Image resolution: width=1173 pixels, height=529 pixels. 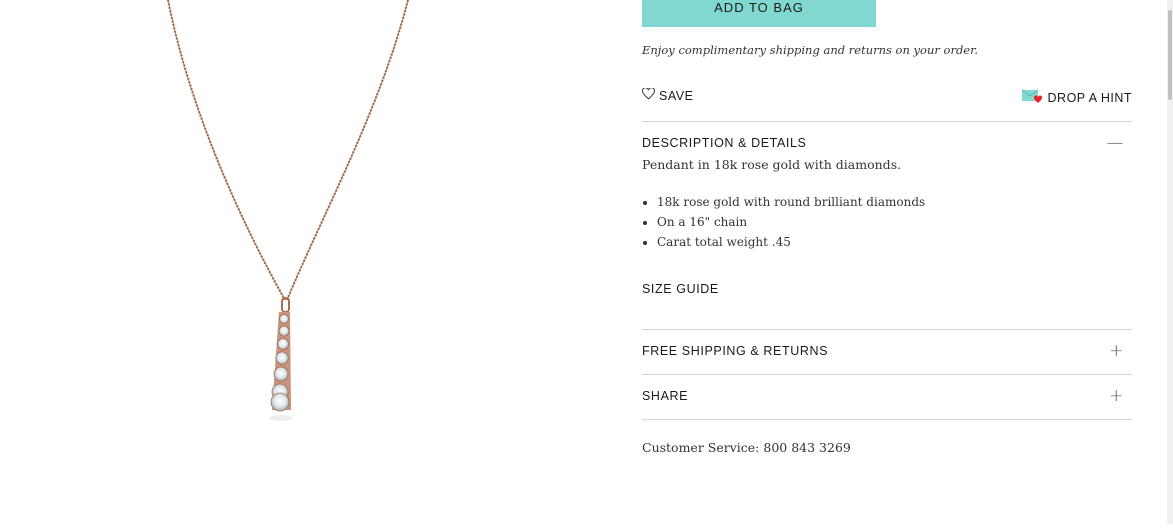 I want to click on scrollbar-thumb, so click(x=1170, y=55).